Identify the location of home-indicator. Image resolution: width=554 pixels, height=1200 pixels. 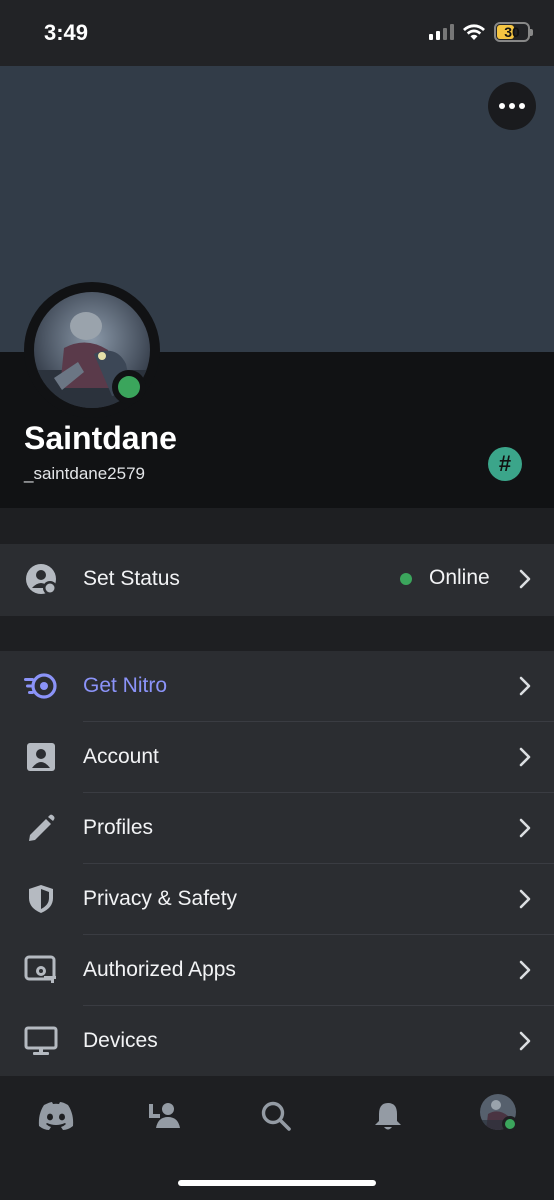
(277, 1183).